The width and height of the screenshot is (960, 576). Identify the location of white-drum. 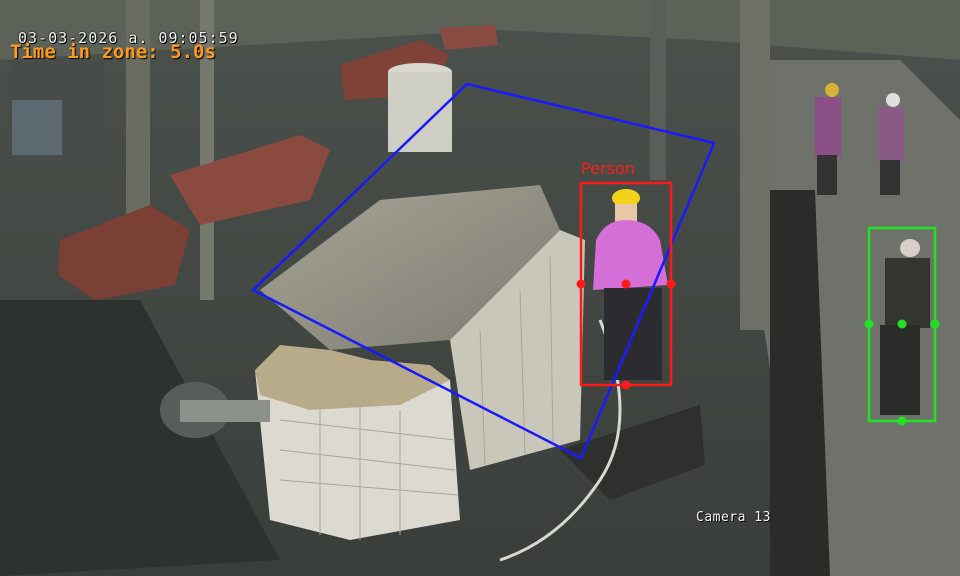
(420, 112).